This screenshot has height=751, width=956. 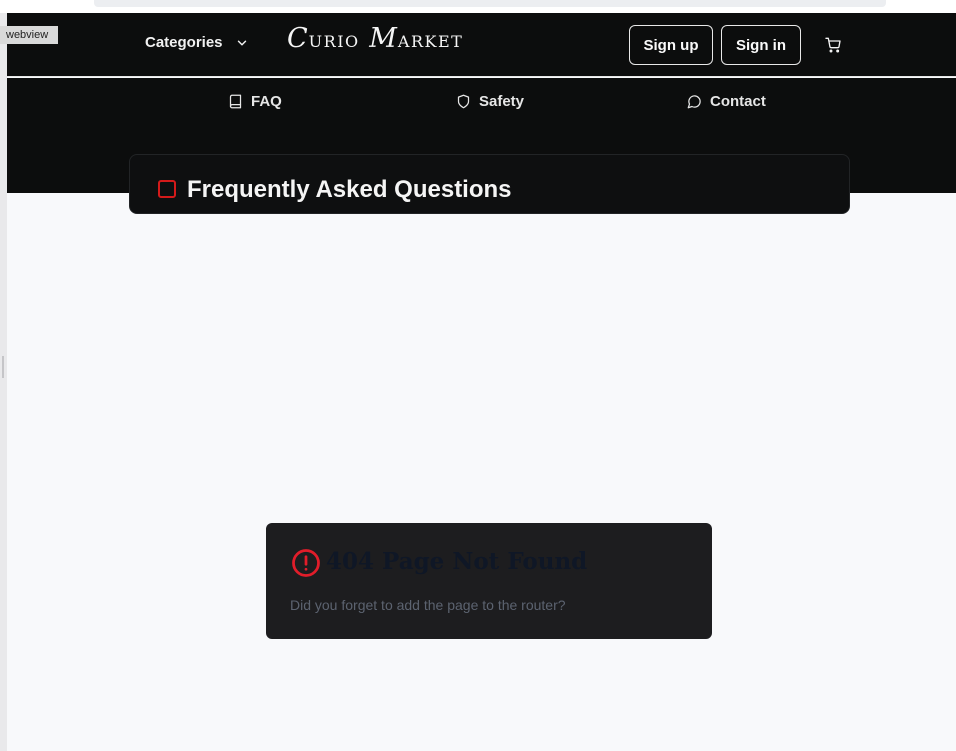 What do you see at coordinates (761, 45) in the screenshot?
I see `sign-in-button: Sign in` at bounding box center [761, 45].